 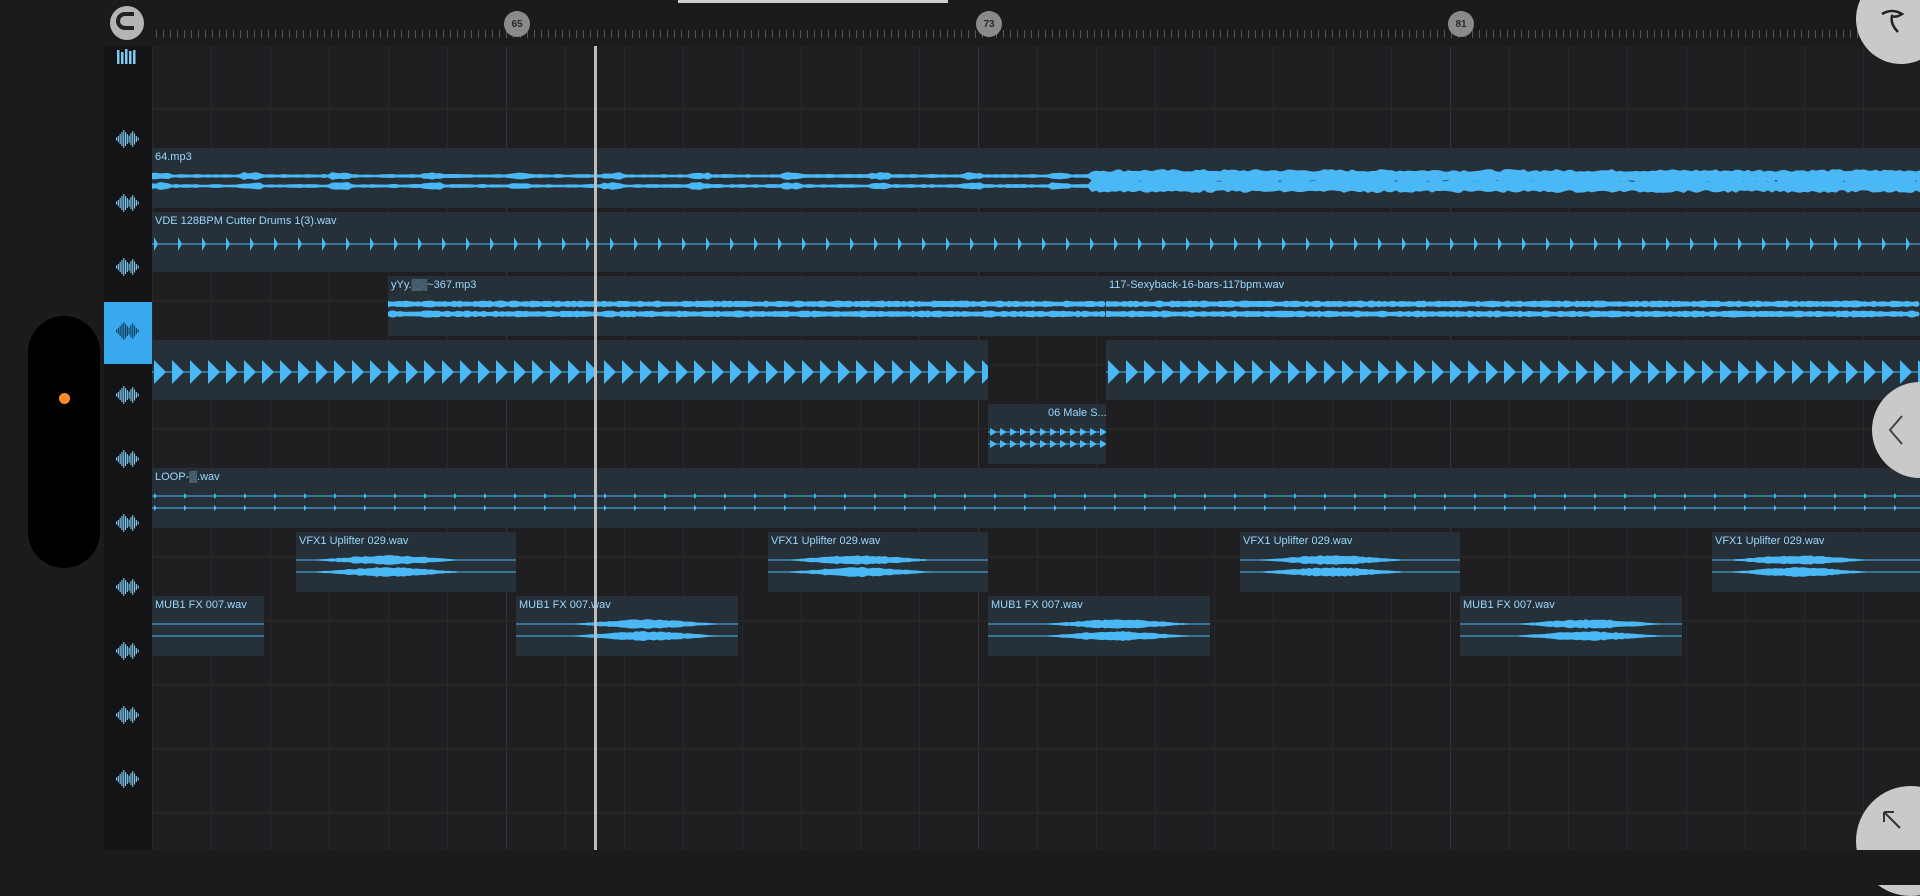 I want to click on bar-marker-73: 73, so click(x=989, y=24).